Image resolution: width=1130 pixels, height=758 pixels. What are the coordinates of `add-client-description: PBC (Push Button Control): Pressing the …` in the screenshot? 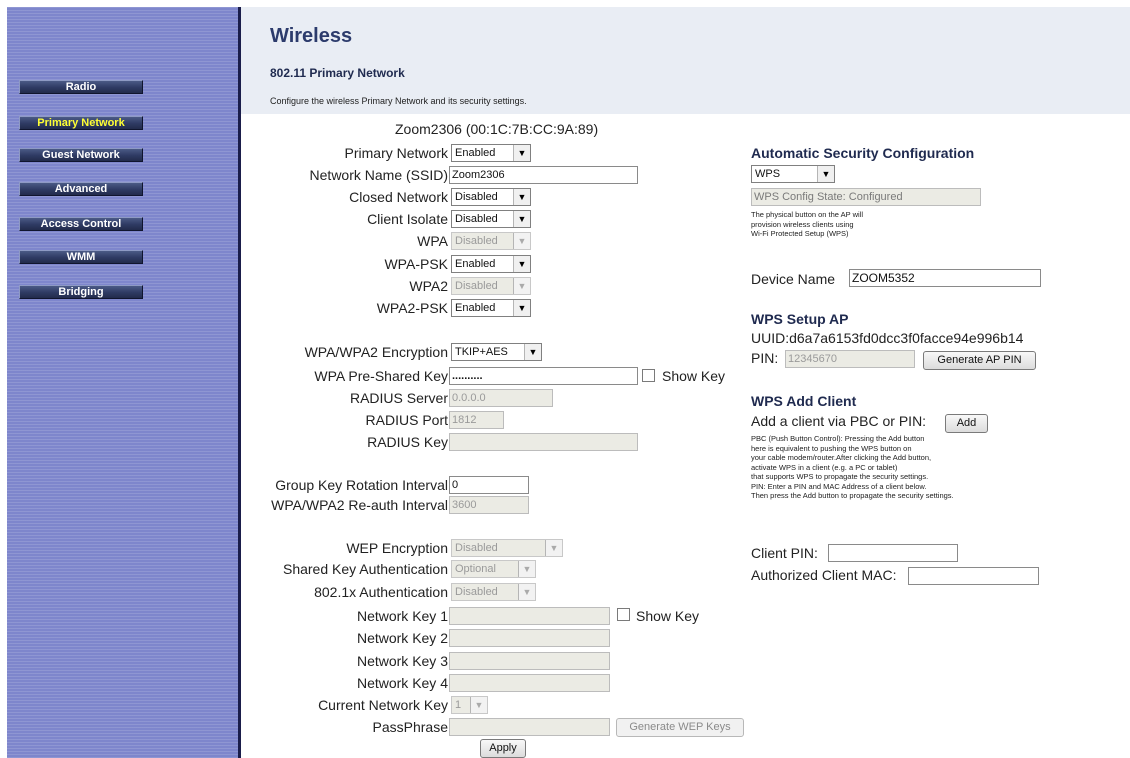 It's located at (852, 467).